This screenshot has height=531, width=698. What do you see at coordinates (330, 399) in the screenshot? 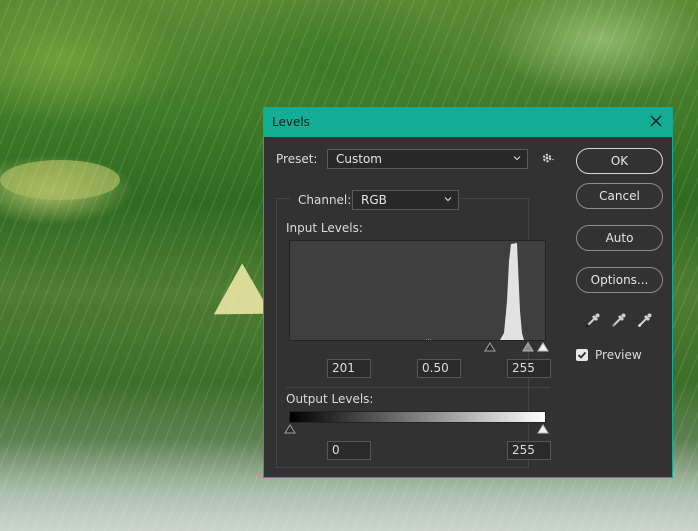
I see `output-levels-label: Output Levels:` at bounding box center [330, 399].